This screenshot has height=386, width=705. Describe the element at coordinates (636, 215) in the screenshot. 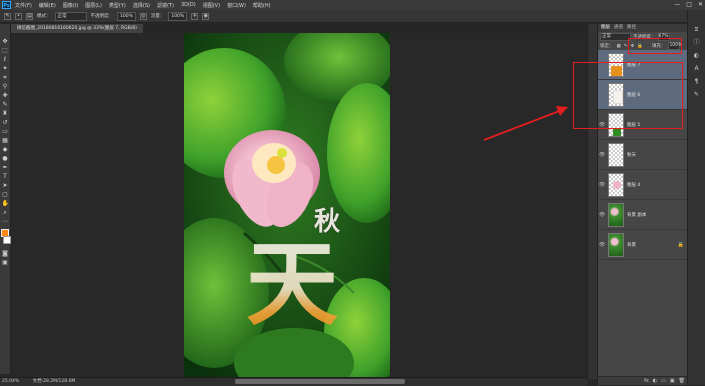

I see `layer-name: 背景 副本` at that location.